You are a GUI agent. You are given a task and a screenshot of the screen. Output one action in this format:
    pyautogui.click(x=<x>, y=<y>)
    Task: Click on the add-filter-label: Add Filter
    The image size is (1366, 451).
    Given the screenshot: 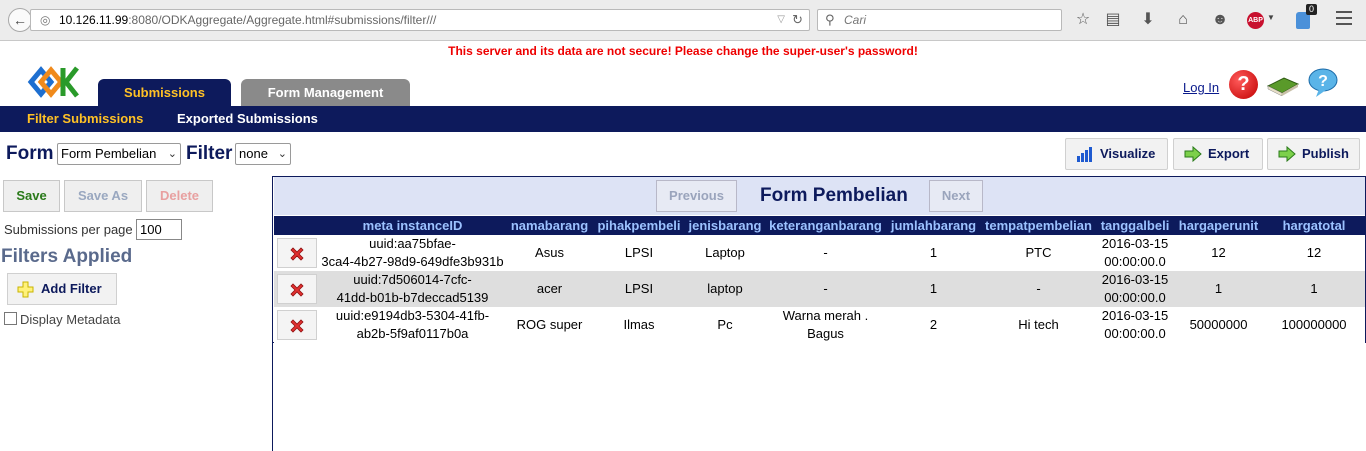 What is the action you would take?
    pyautogui.click(x=71, y=288)
    